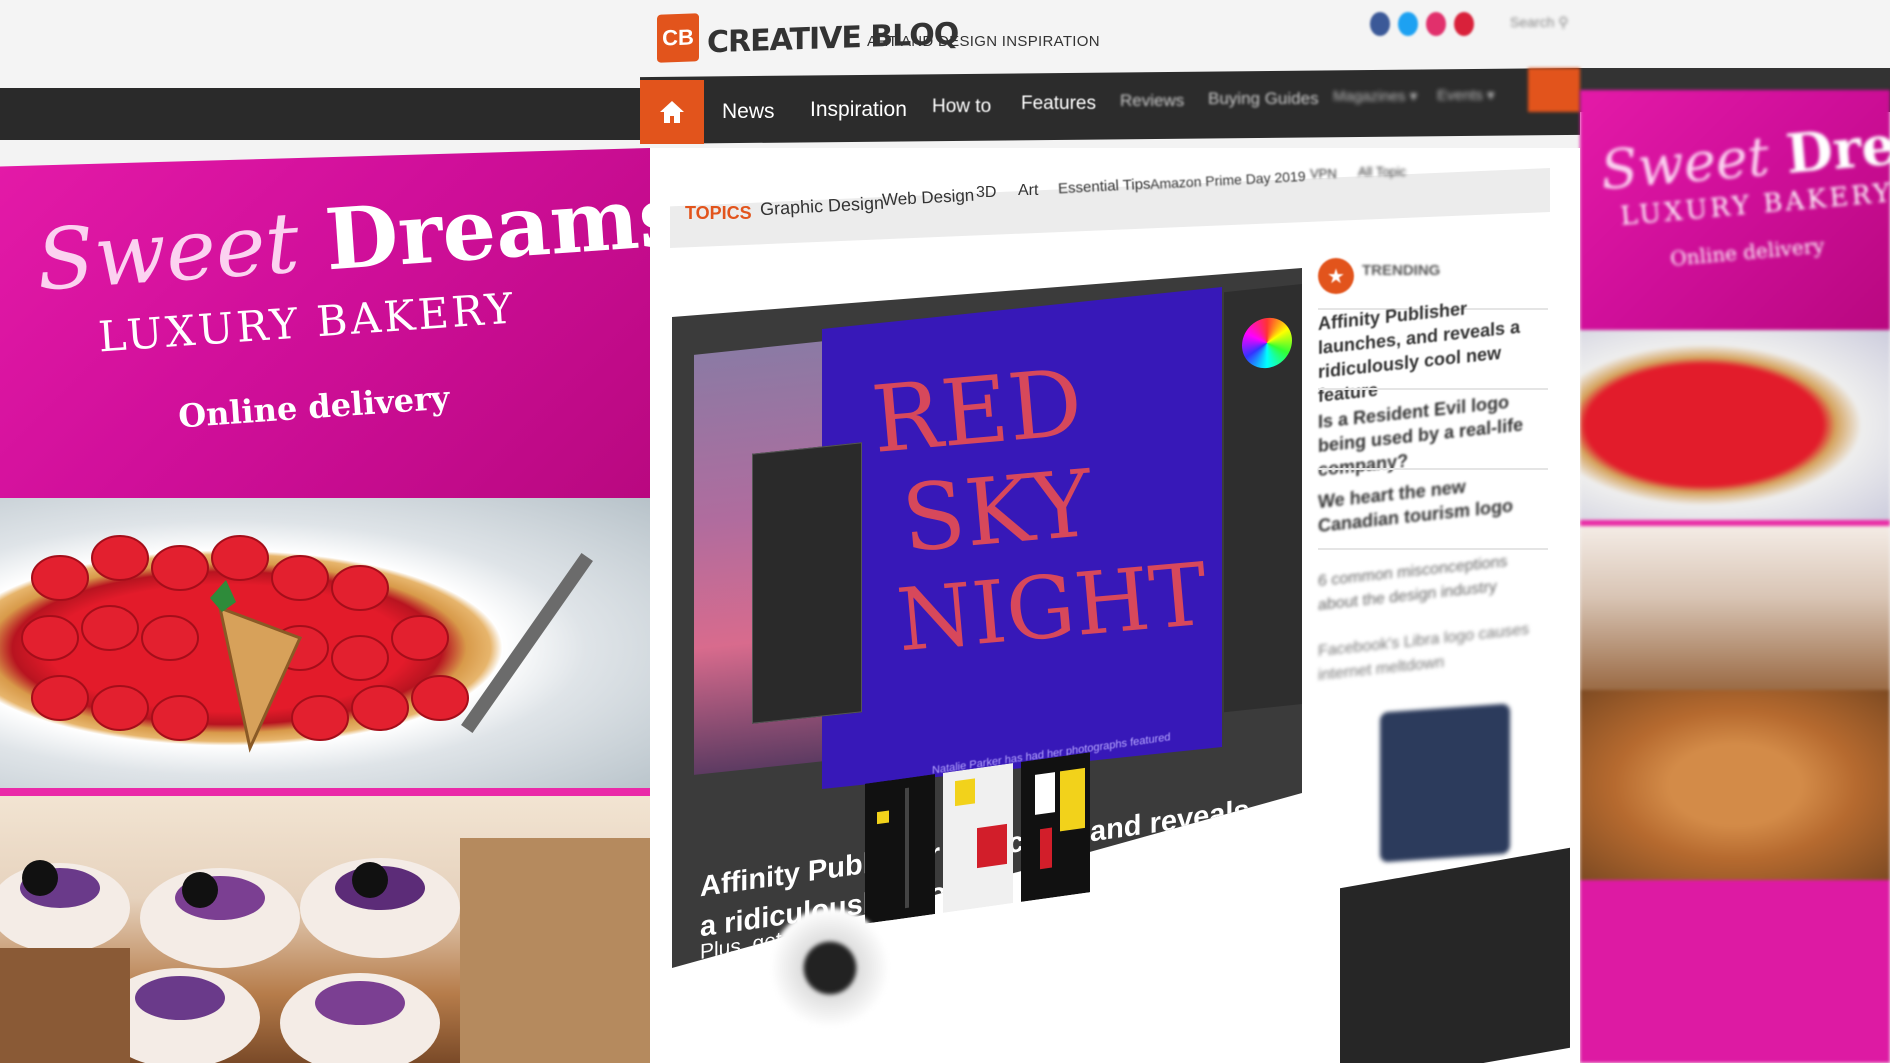 The image size is (1890, 1063). Describe the element at coordinates (1263, 99) in the screenshot. I see `nav-item-buying-guides: Buying Guides` at that location.